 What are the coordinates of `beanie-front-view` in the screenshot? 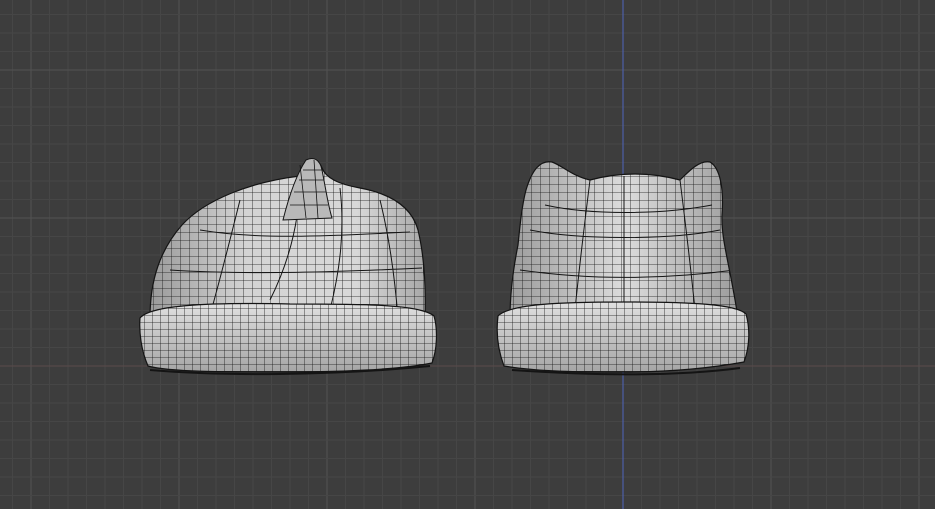 It's located at (624, 263).